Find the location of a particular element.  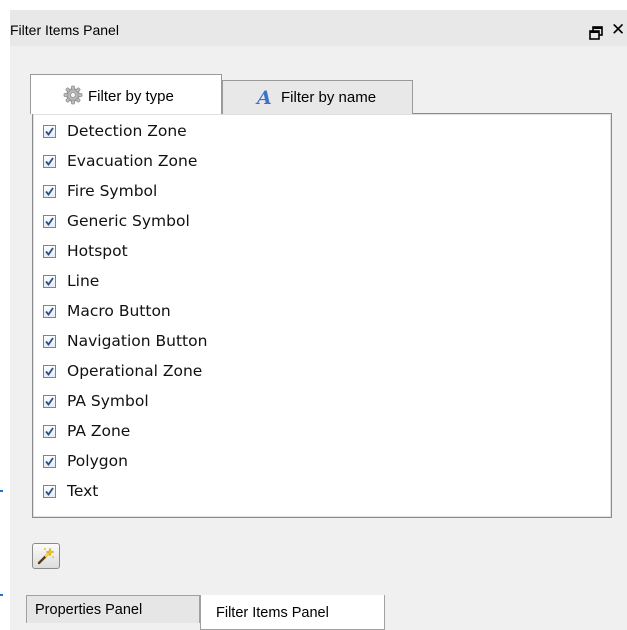

list-item-label: Line is located at coordinates (83, 281).